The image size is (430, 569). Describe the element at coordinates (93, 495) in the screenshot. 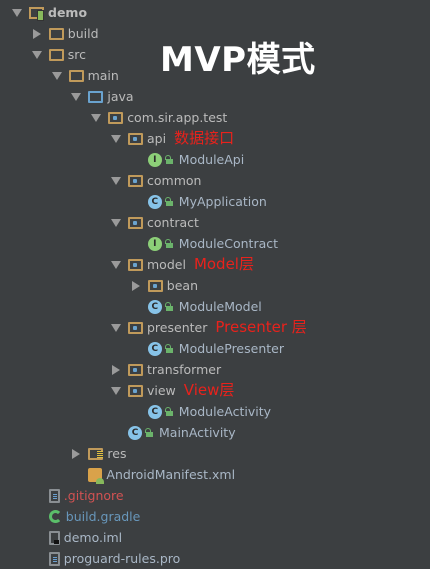

I see `tree-item-label: .gitignore` at that location.